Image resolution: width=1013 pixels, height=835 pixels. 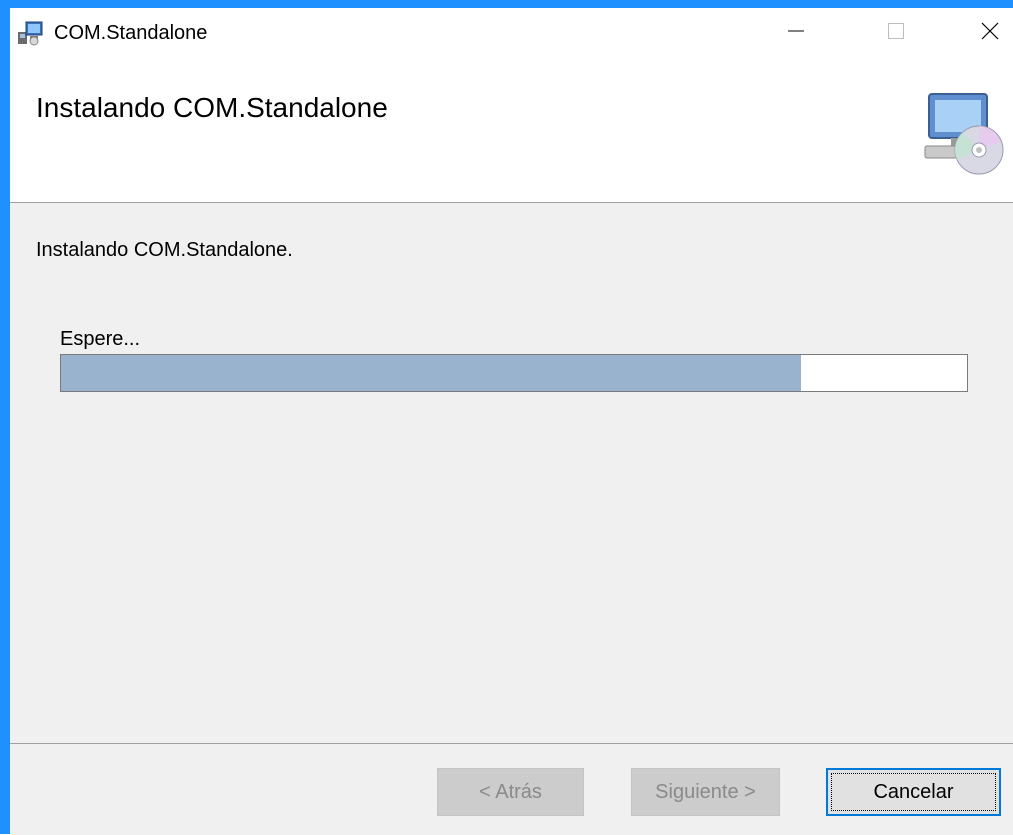 I want to click on installer-computer-disc-icon, so click(x=964, y=134).